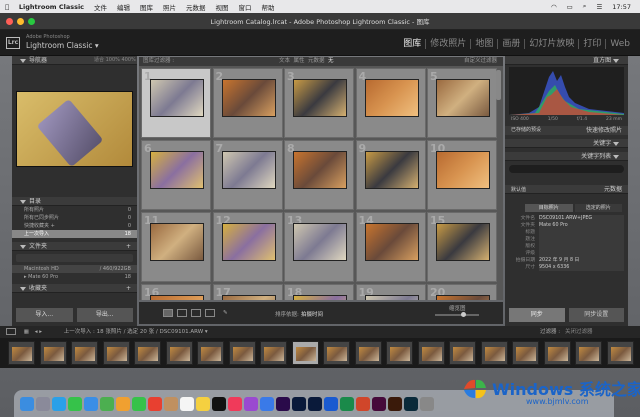  What do you see at coordinates (554, 7) in the screenshot?
I see `wifi-icon: ◠` at bounding box center [554, 7].